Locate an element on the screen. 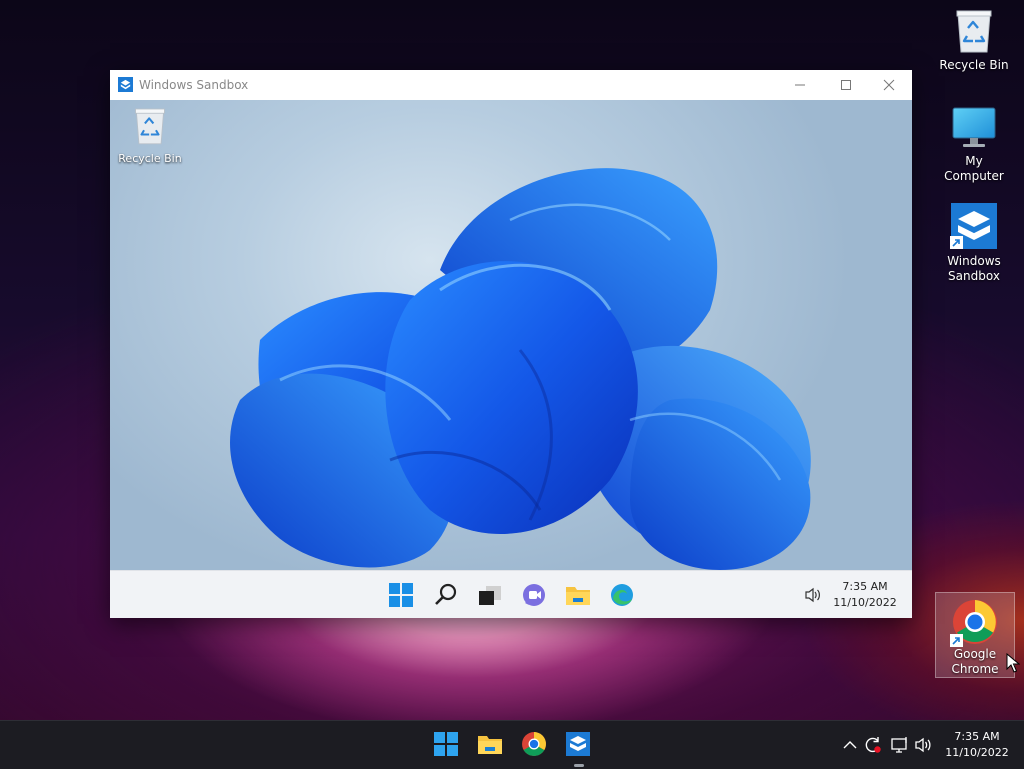 This screenshot has height=769, width=1024. maximize-icon is located at coordinates (846, 85).